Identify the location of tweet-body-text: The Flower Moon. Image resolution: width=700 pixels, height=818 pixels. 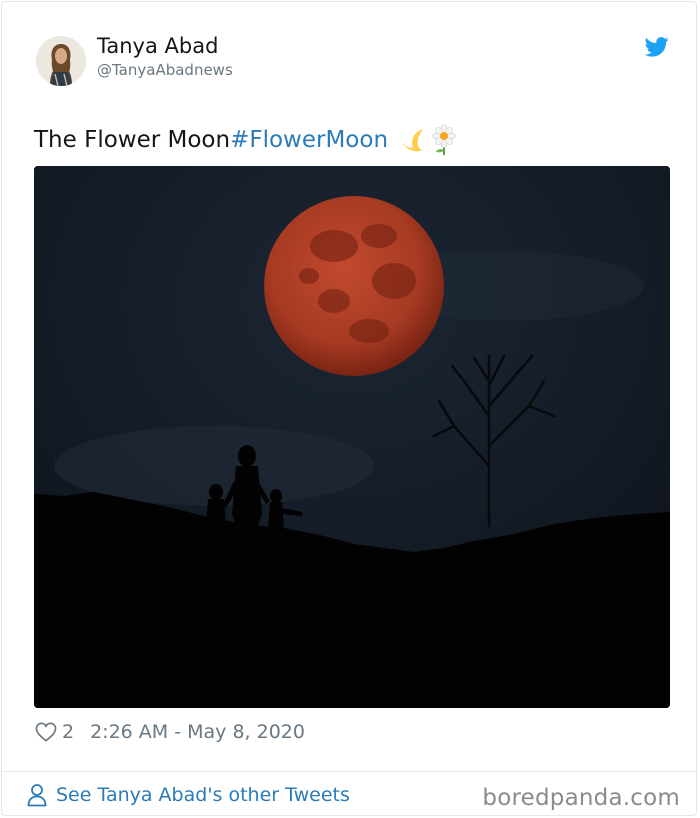
(132, 140).